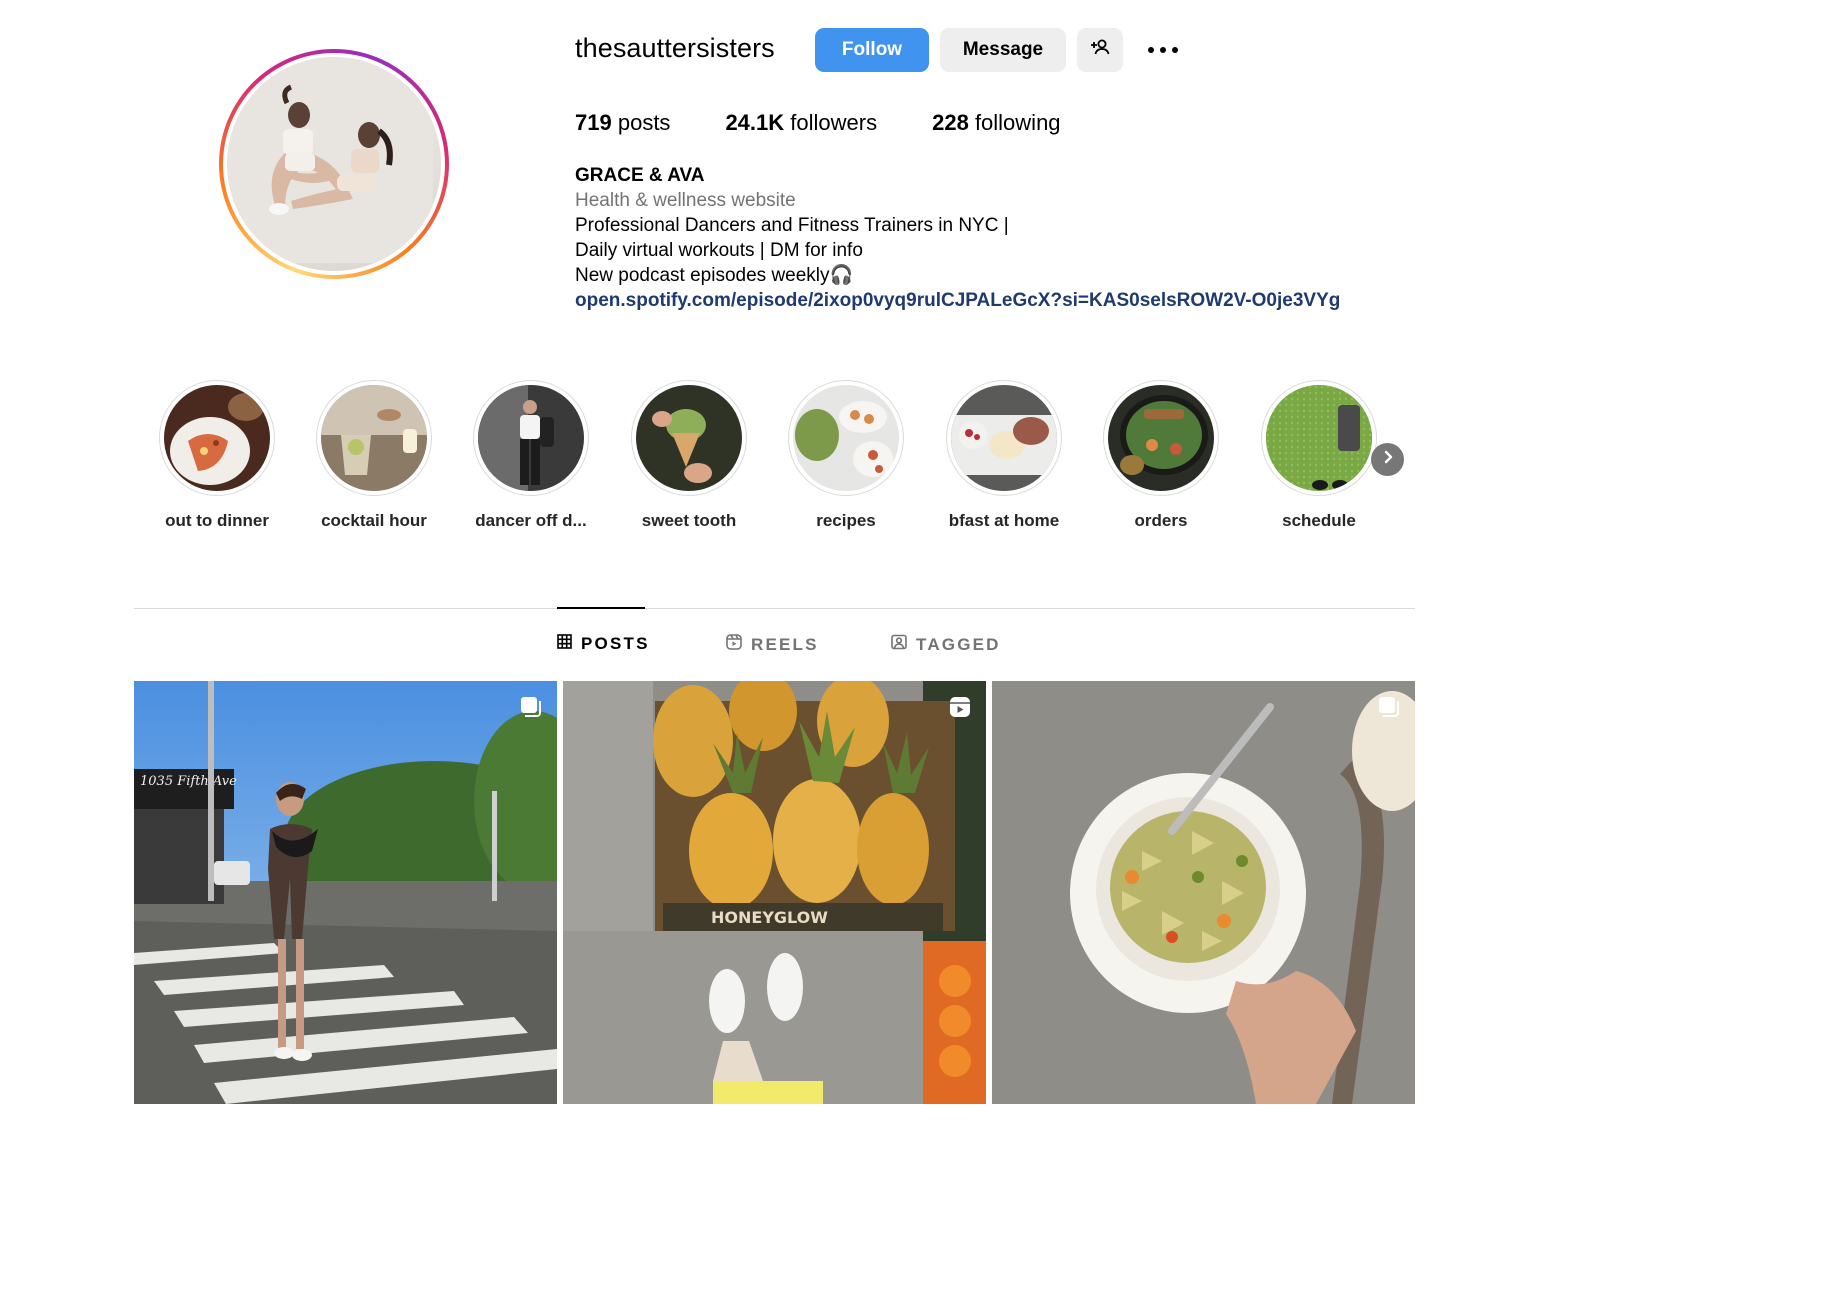 Image resolution: width=1832 pixels, height=1294 pixels. I want to click on highlight-item: out to dinner, so click(217, 455).